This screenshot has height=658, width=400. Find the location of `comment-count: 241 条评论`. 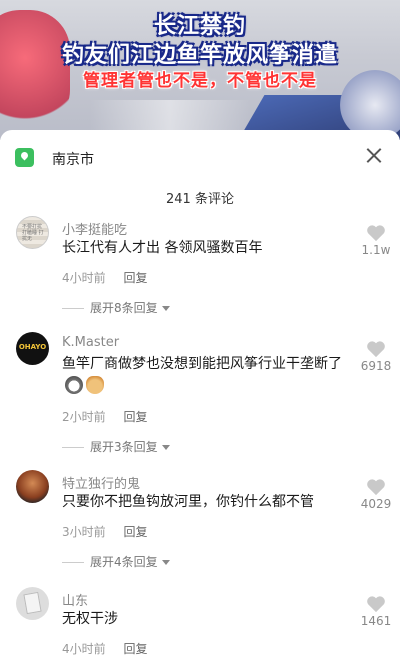

comment-count: 241 条评论 is located at coordinates (200, 199).